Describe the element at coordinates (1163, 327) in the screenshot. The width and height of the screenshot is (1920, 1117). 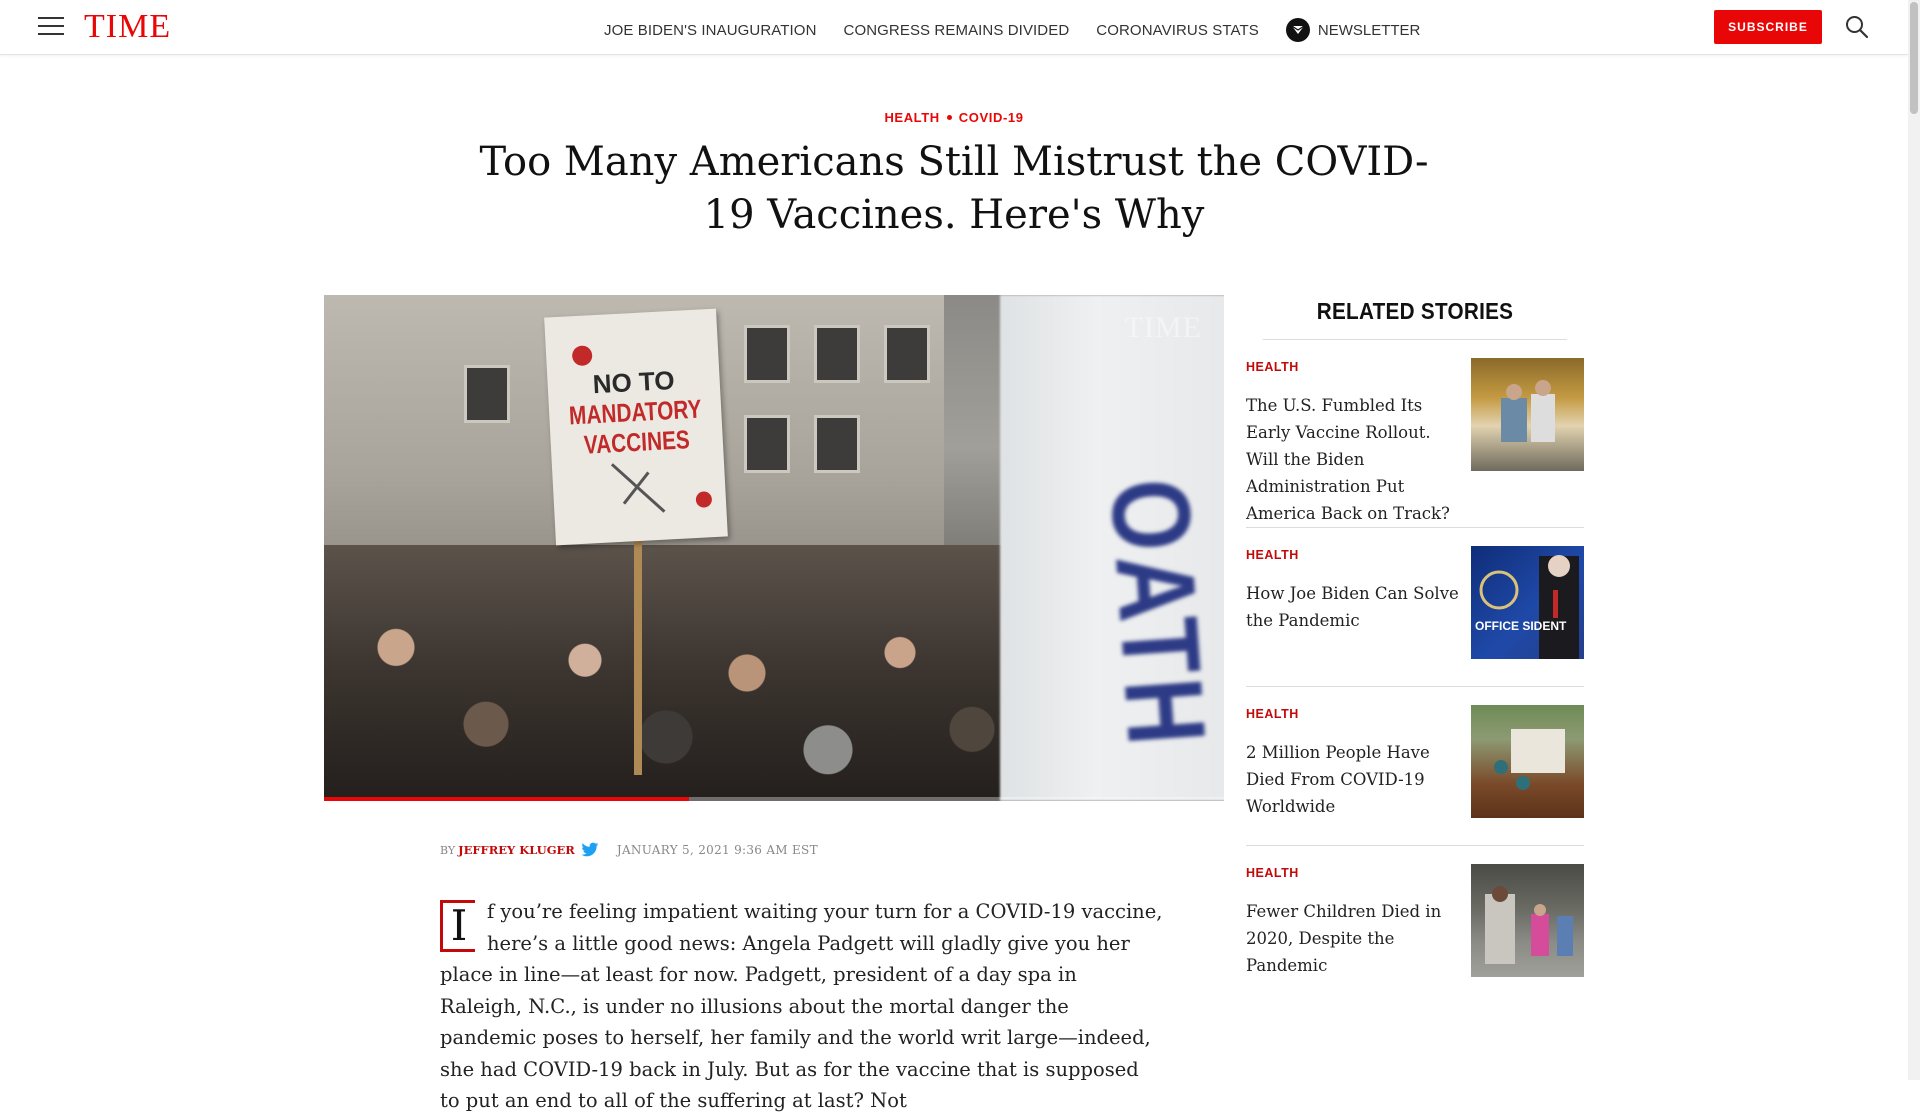
I see `video-watermark: TIME` at that location.